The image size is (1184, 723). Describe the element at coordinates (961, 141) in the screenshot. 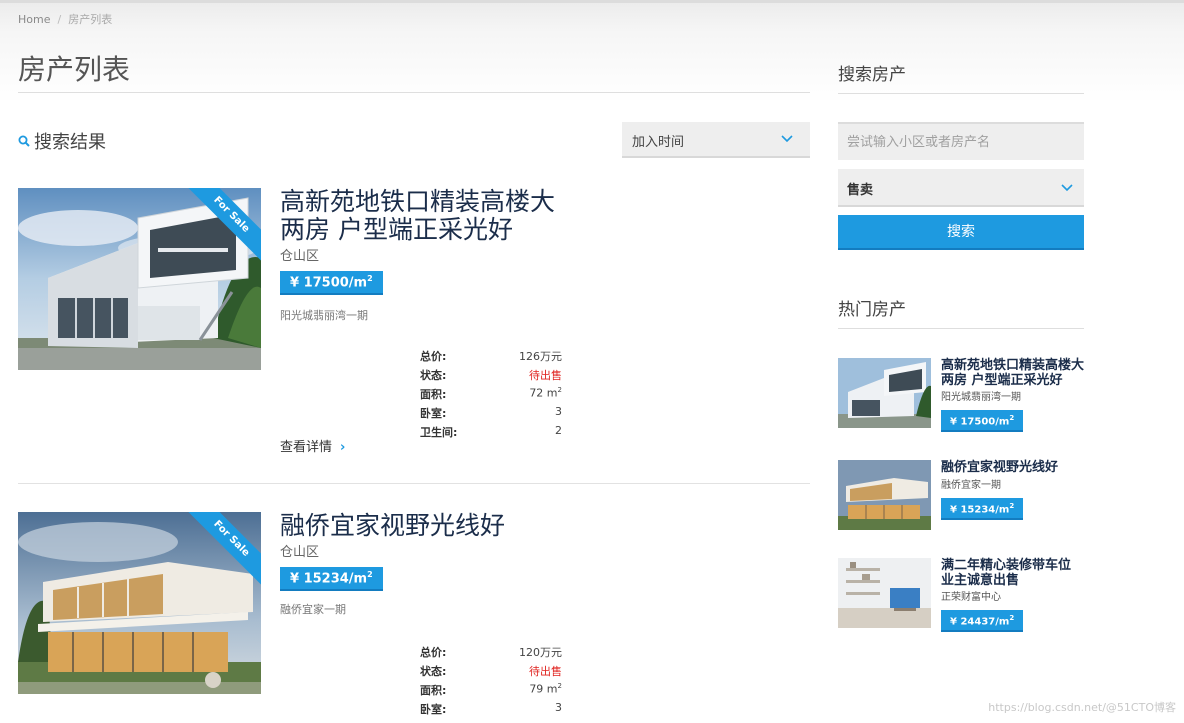

I see `search-input` at that location.